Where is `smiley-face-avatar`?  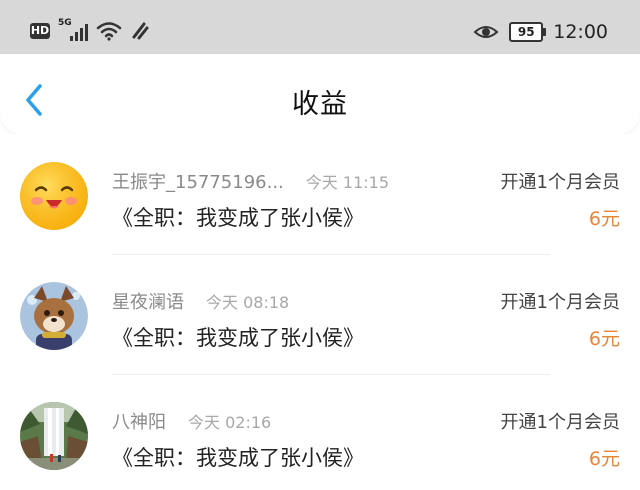 smiley-face-avatar is located at coordinates (54, 196).